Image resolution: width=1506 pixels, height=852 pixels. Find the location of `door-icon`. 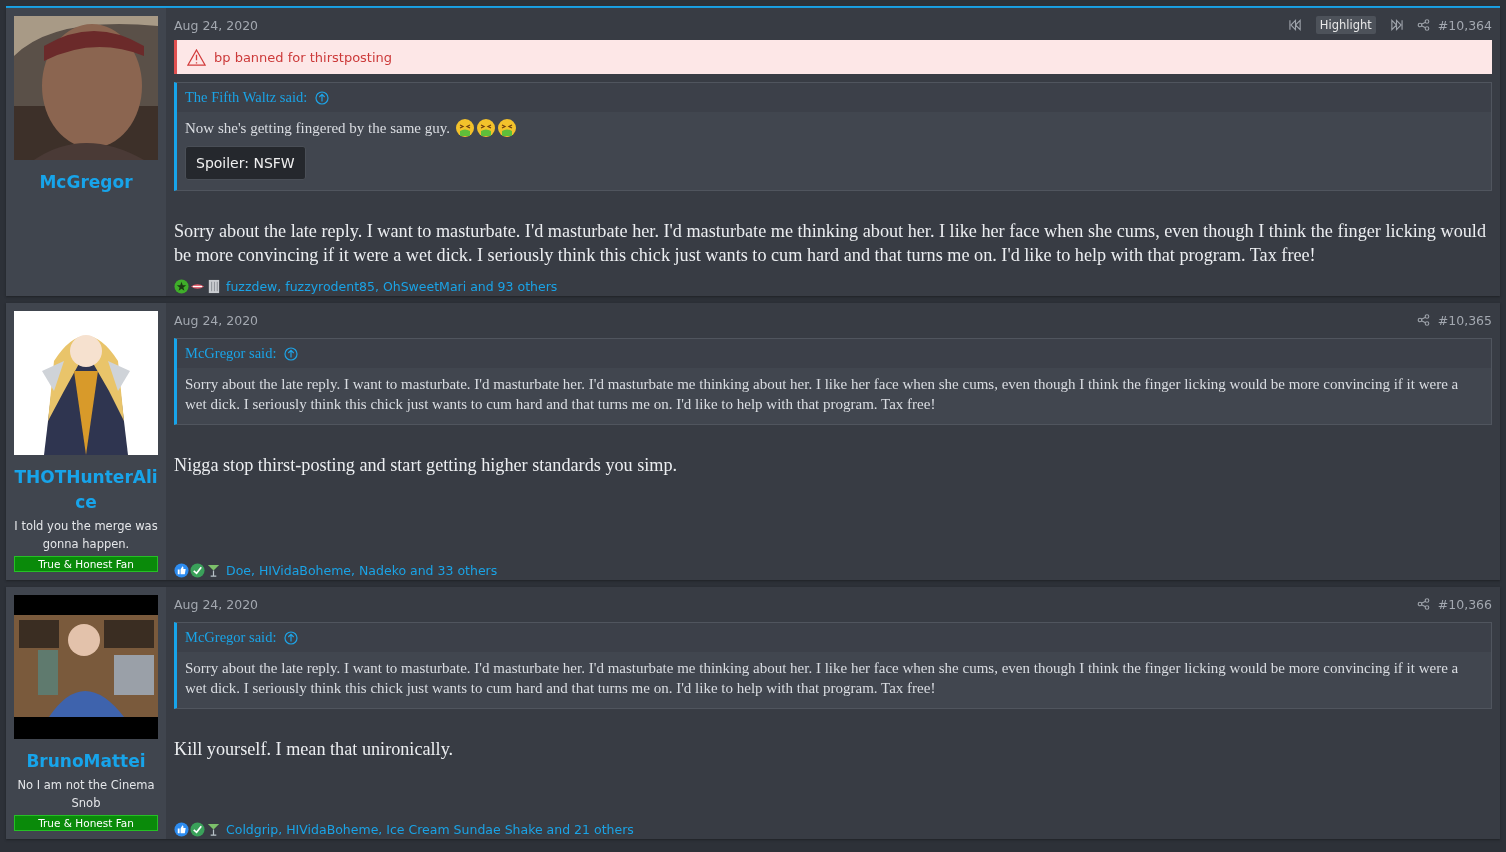

door-icon is located at coordinates (213, 286).